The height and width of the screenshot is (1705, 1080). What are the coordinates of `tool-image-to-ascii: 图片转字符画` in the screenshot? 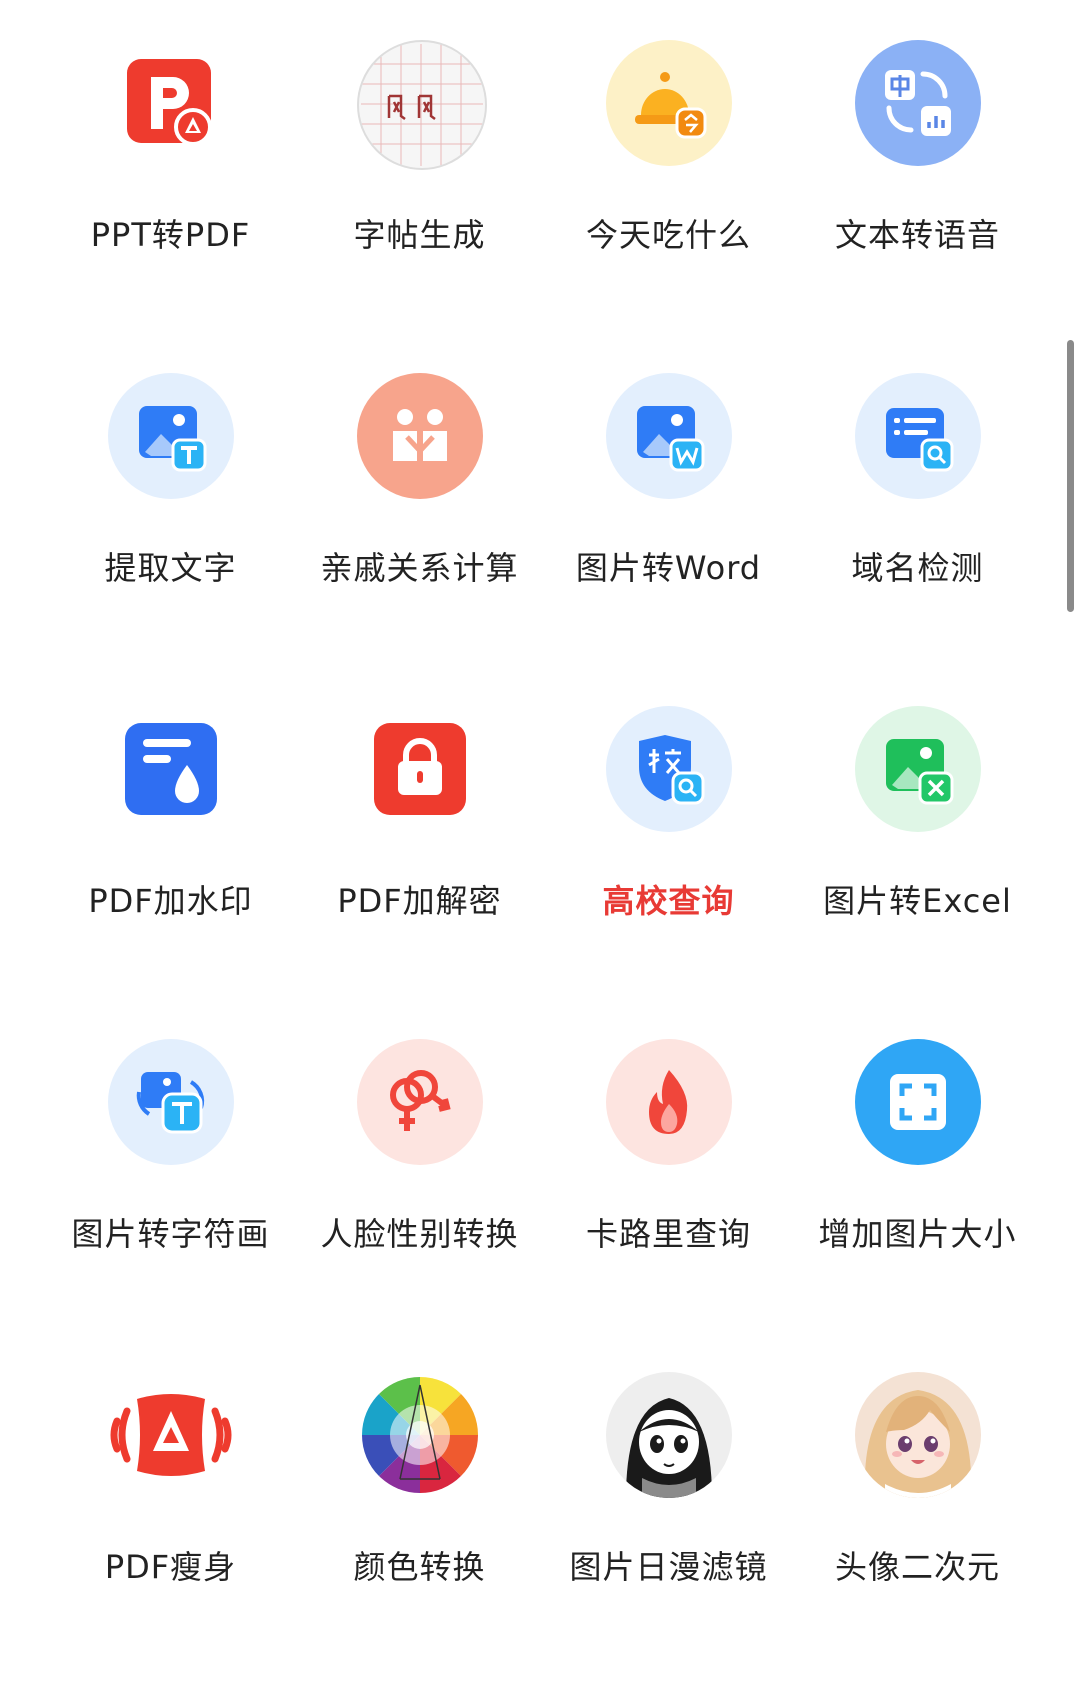 It's located at (170, 1205).